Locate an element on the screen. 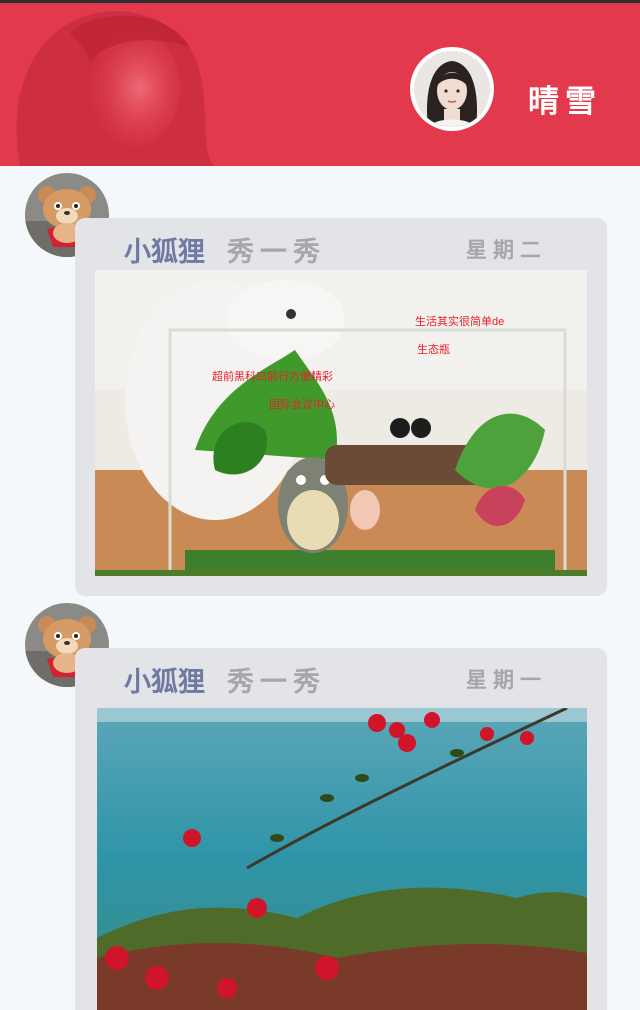 This screenshot has width=640, height=1010. caption-line-2: 生态瓶 is located at coordinates (433, 349).